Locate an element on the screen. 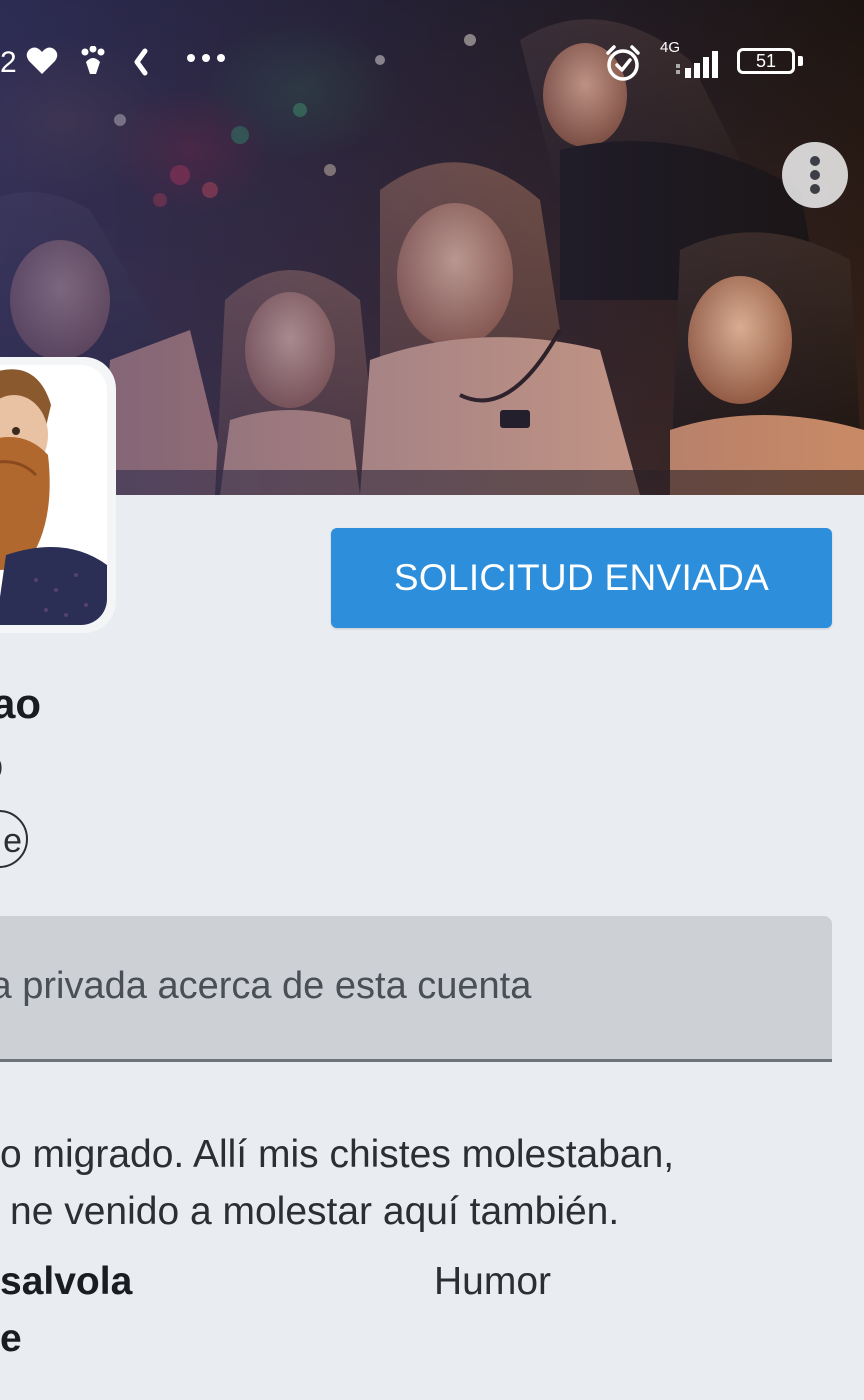 This screenshot has height=1400, width=864. request-sent-button: SOLICITUD ENVIADA is located at coordinates (581, 578).